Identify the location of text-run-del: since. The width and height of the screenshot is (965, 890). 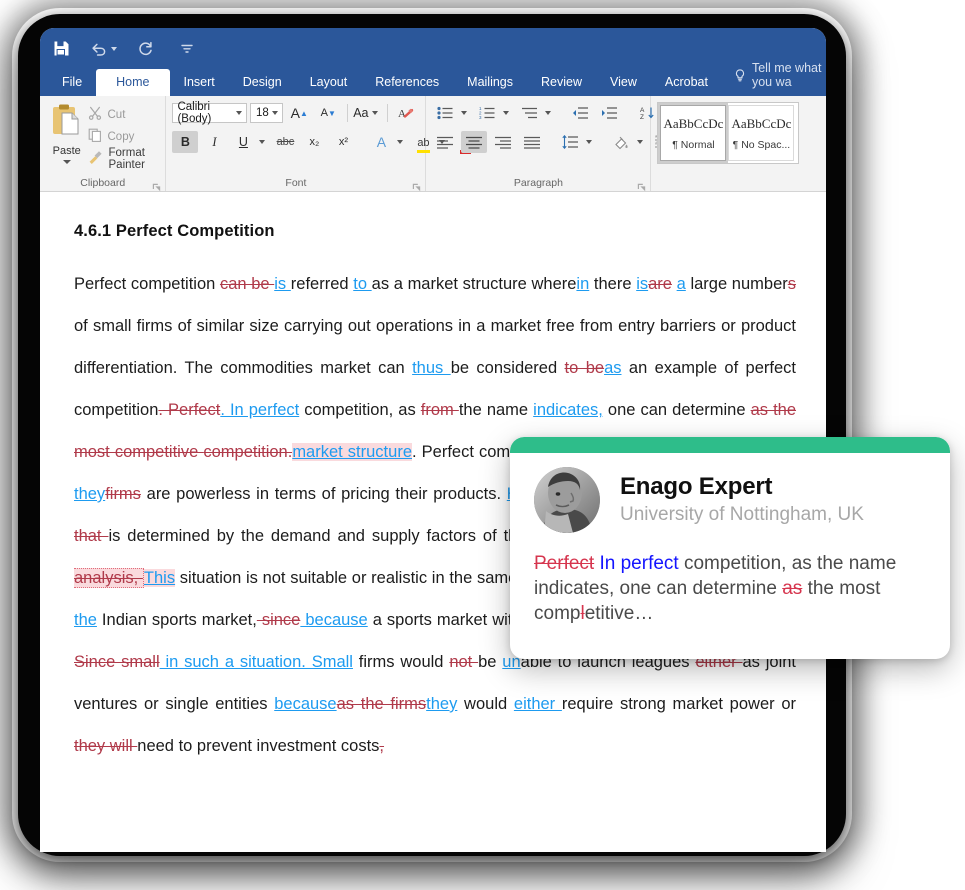
(278, 620).